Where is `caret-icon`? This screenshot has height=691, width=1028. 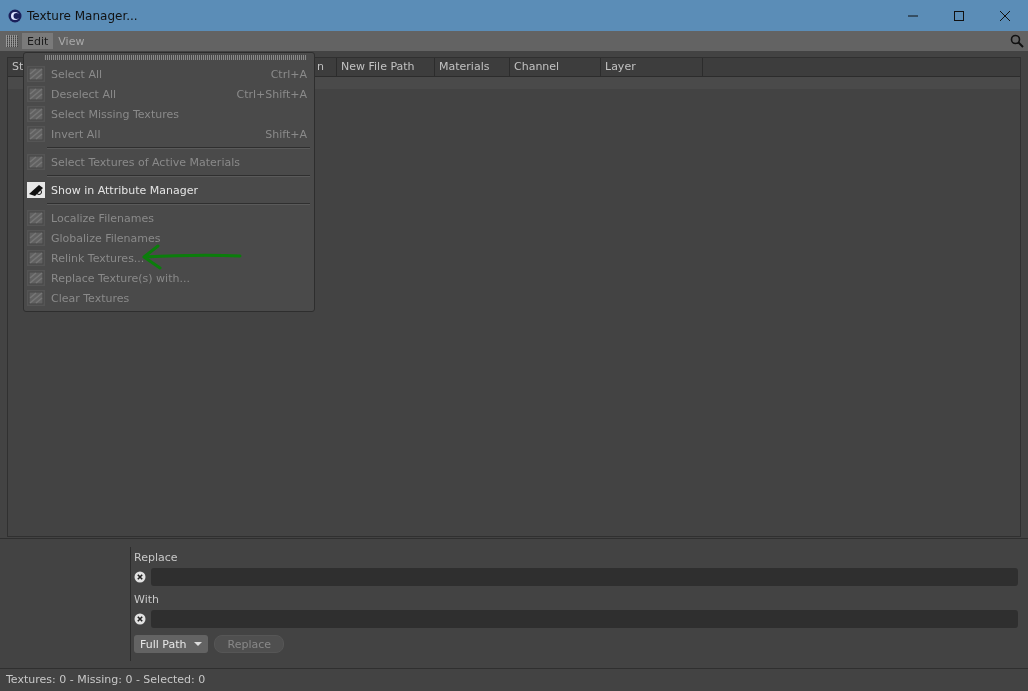
caret-icon is located at coordinates (198, 644).